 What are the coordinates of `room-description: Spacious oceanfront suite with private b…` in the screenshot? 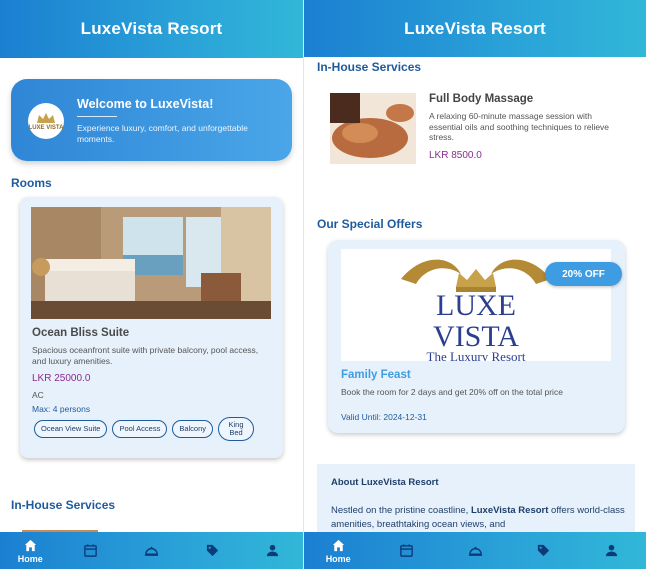 It's located at (145, 355).